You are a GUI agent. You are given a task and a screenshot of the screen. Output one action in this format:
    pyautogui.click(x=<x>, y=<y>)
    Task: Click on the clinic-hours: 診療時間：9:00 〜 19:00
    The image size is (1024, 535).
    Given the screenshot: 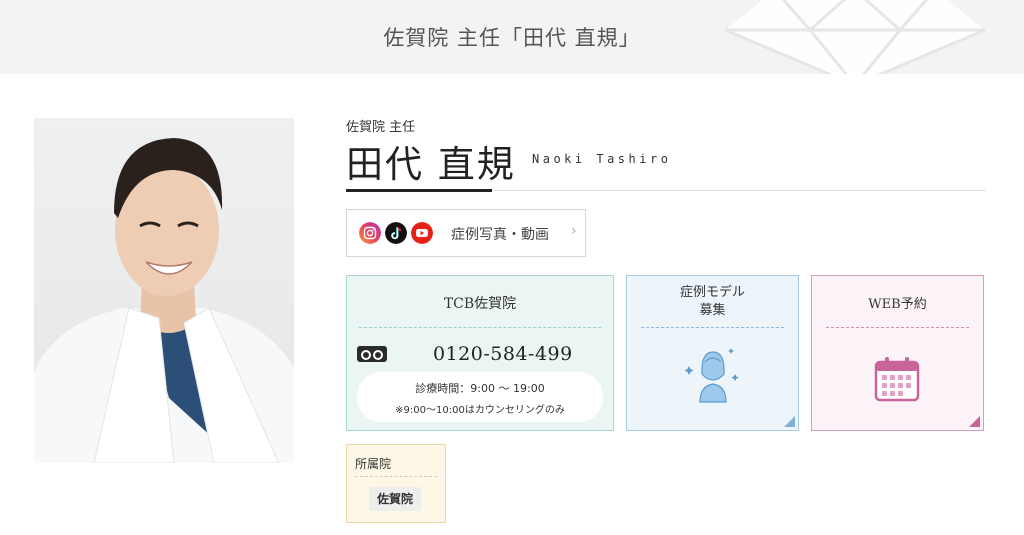 What is the action you would take?
    pyautogui.click(x=480, y=388)
    